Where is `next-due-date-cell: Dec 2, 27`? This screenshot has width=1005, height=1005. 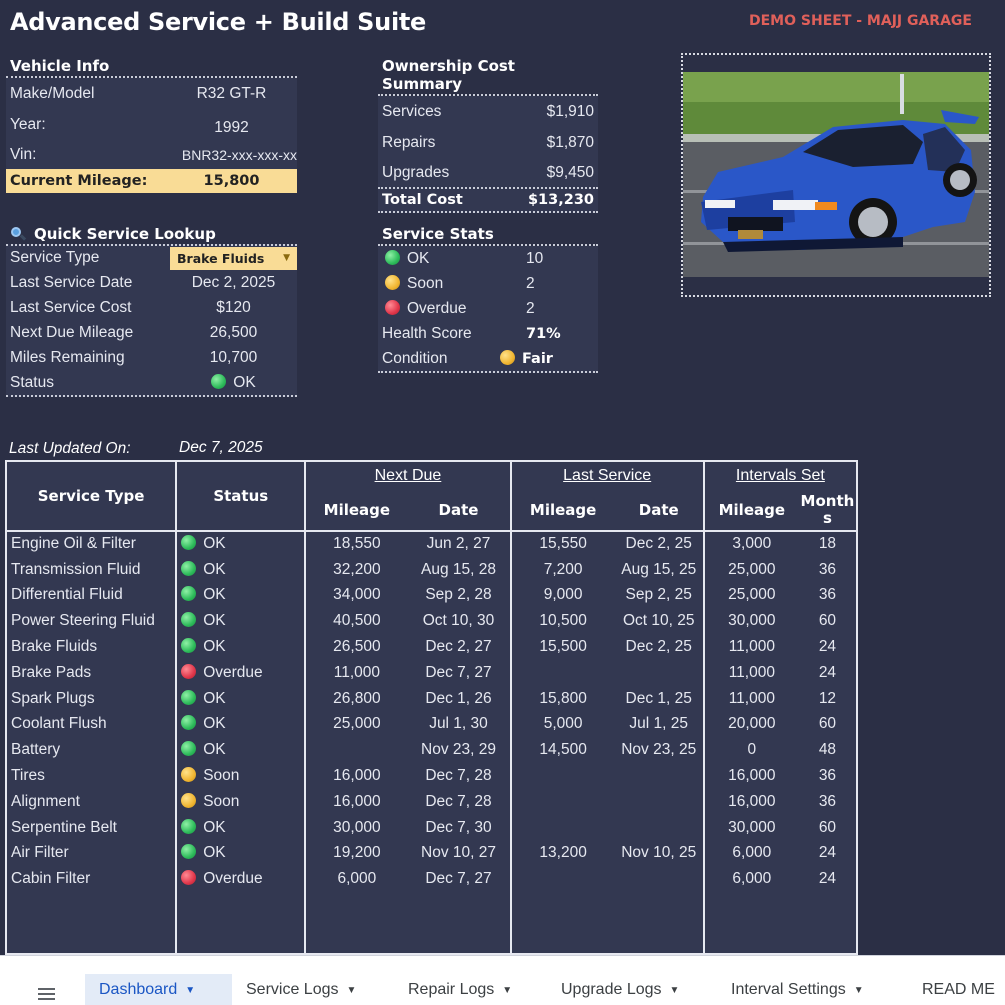 next-due-date-cell: Dec 2, 27 is located at coordinates (458, 647).